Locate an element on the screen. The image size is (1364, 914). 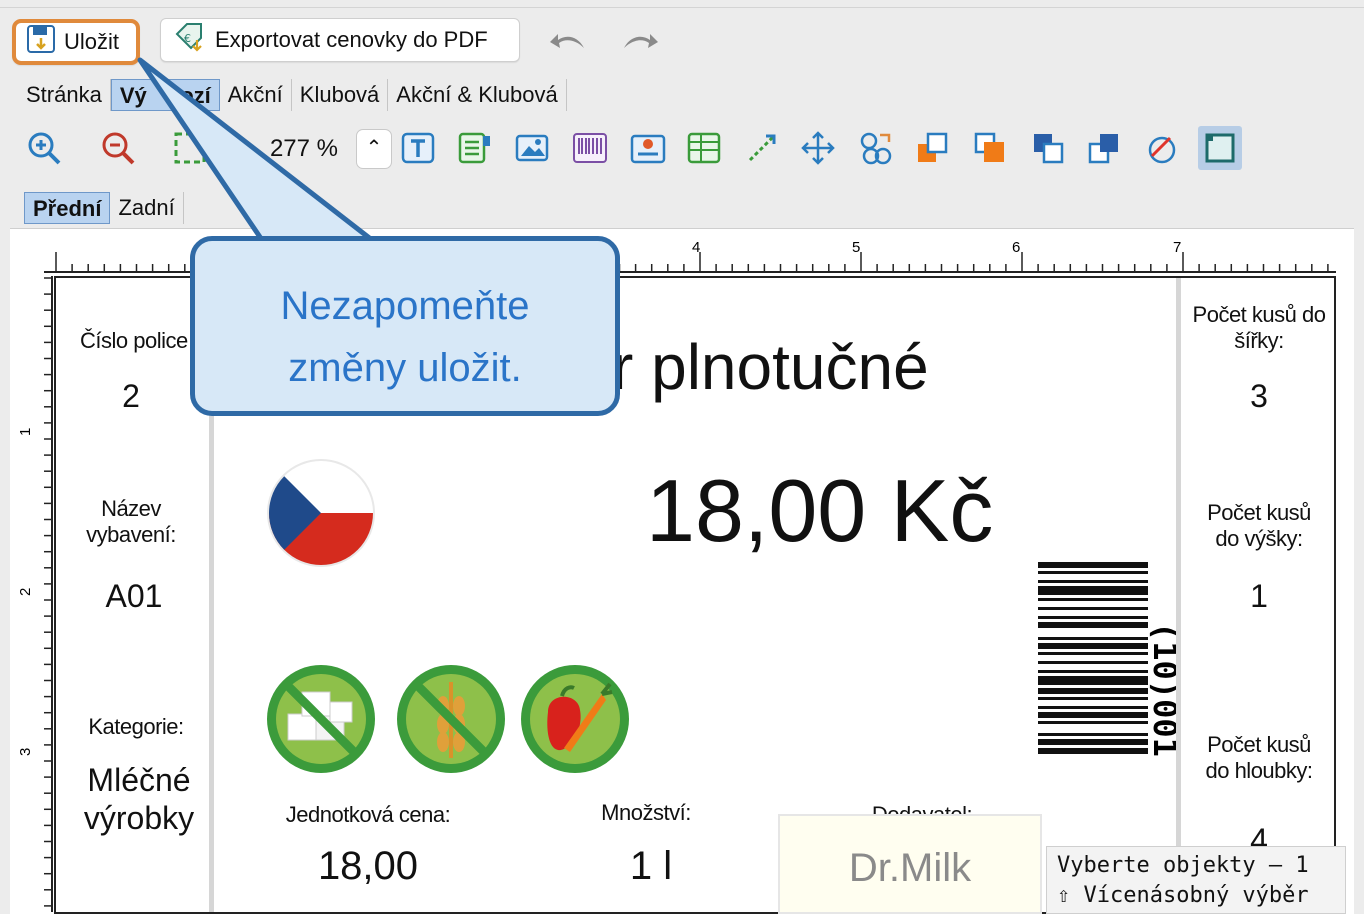
send-backward-icon is located at coordinates (1048, 148).